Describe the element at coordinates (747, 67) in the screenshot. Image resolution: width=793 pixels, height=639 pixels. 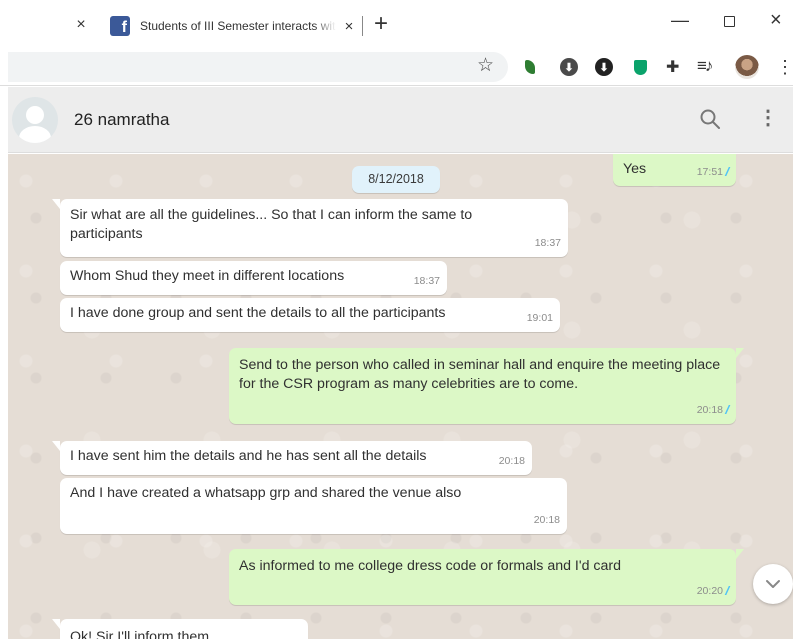
I see `profile-avatar` at that location.